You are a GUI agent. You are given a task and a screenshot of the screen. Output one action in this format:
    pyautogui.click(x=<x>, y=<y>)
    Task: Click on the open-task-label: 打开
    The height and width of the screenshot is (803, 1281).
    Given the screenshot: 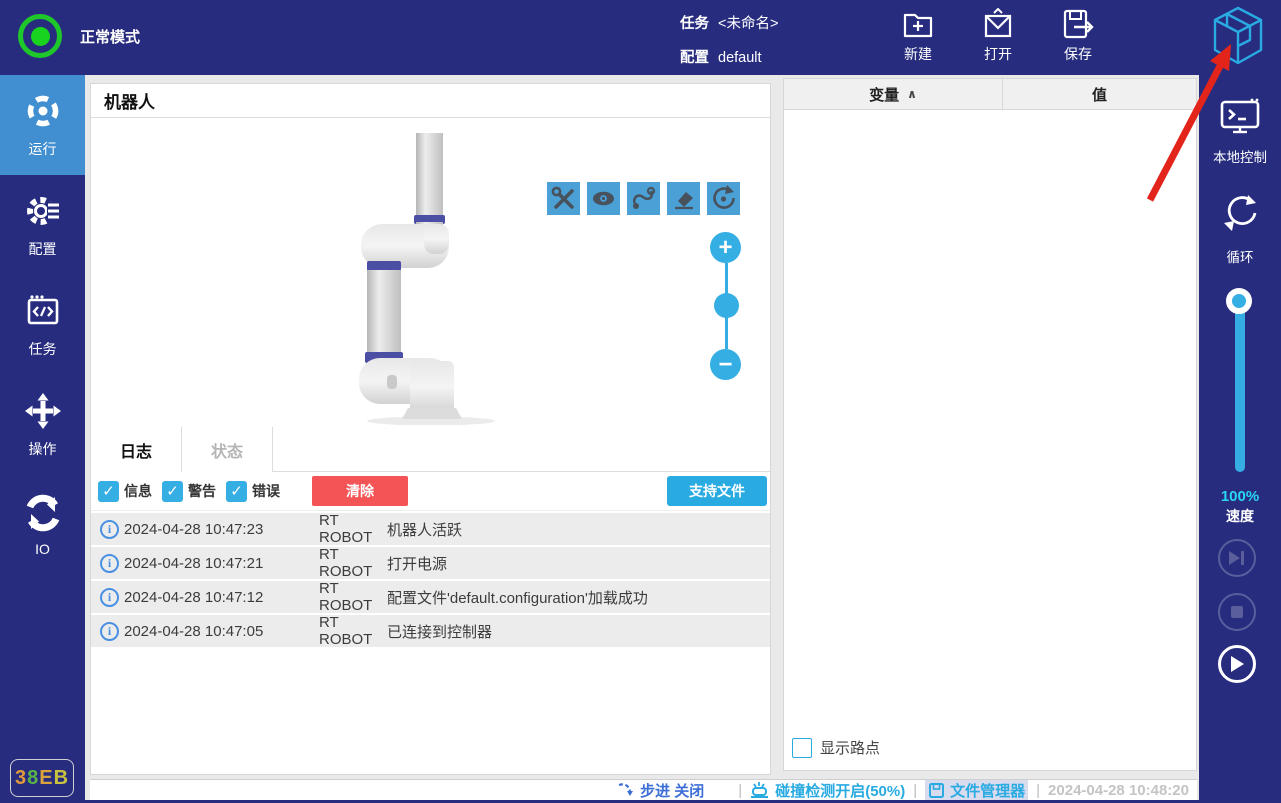 What is the action you would take?
    pyautogui.click(x=998, y=54)
    